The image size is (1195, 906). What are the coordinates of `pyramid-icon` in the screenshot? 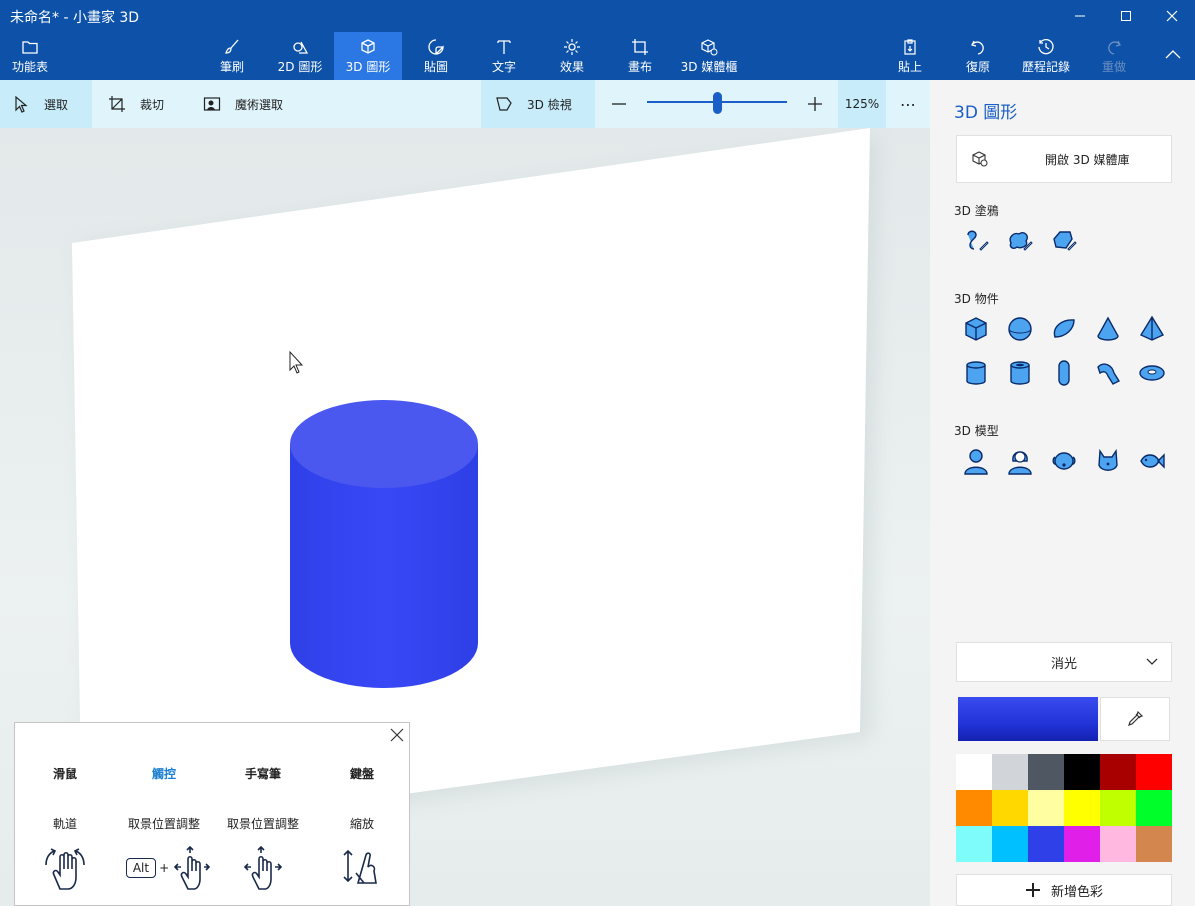 It's located at (1152, 329).